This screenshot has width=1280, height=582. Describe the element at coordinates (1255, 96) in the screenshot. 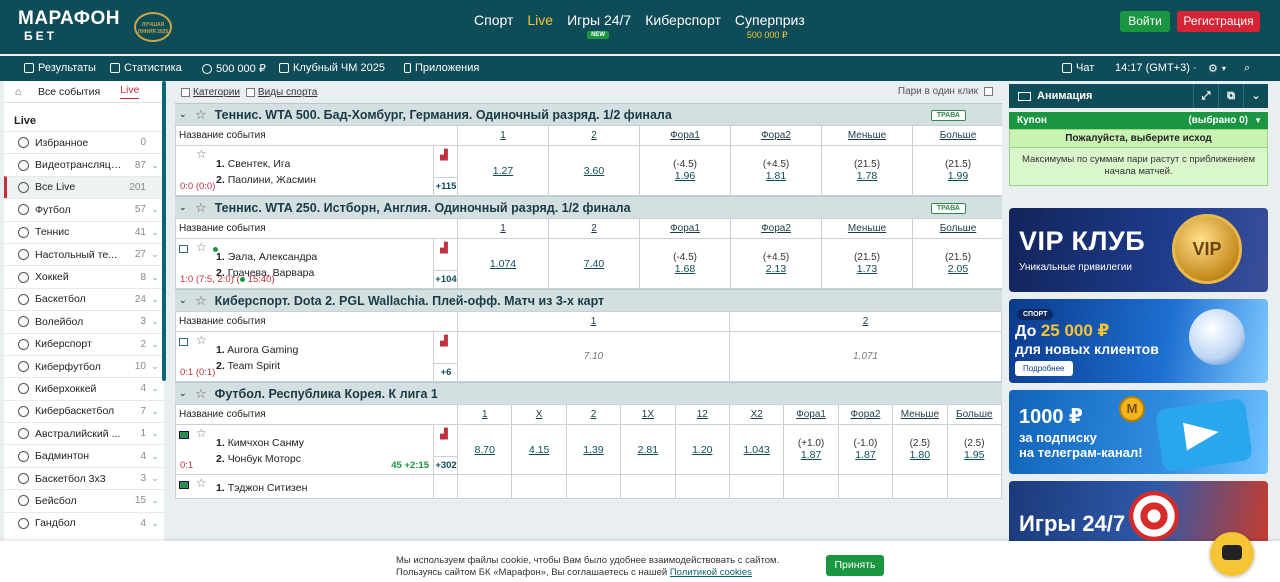

I see `collapse-chevron-icon: ⌄` at that location.